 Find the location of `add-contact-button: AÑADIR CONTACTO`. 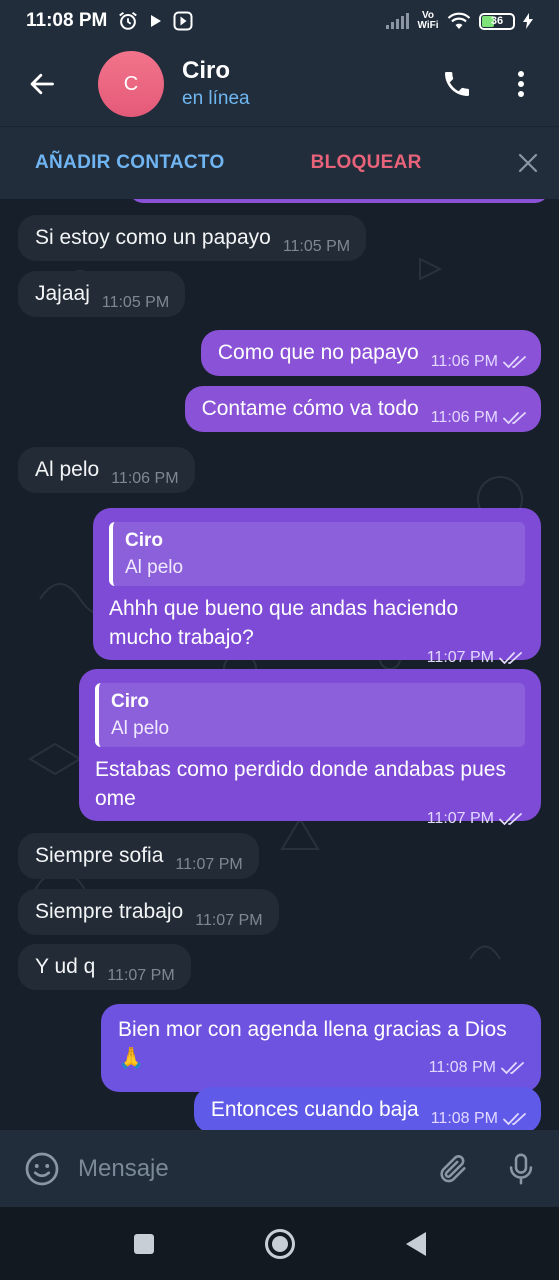

add-contact-button: AÑADIR CONTACTO is located at coordinates (130, 163).